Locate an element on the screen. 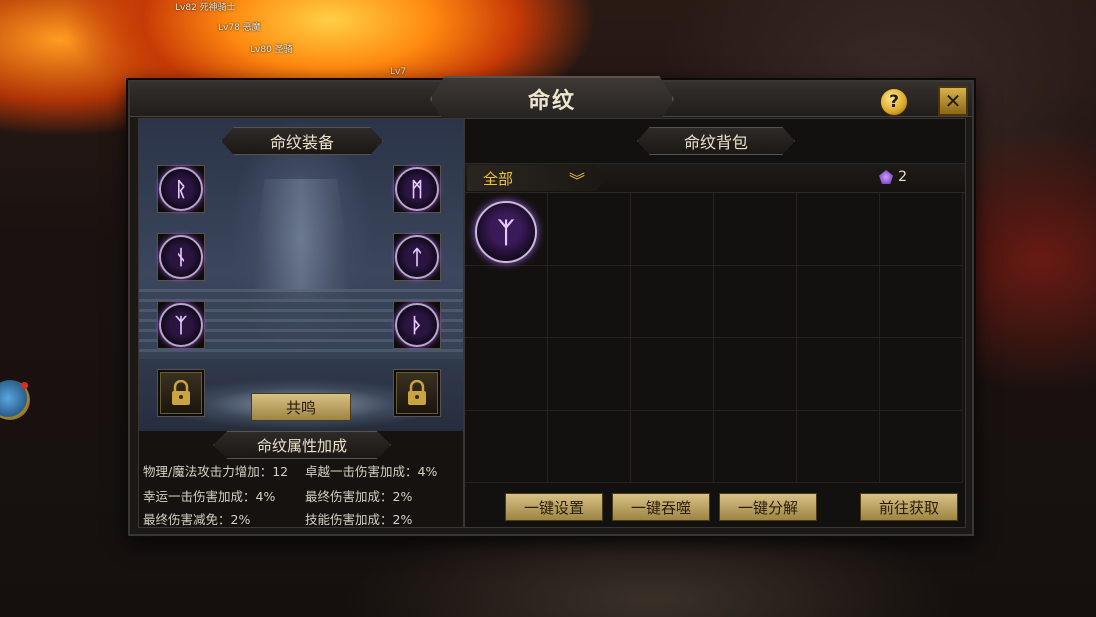  rune-icon: ᛗ is located at coordinates (417, 189).